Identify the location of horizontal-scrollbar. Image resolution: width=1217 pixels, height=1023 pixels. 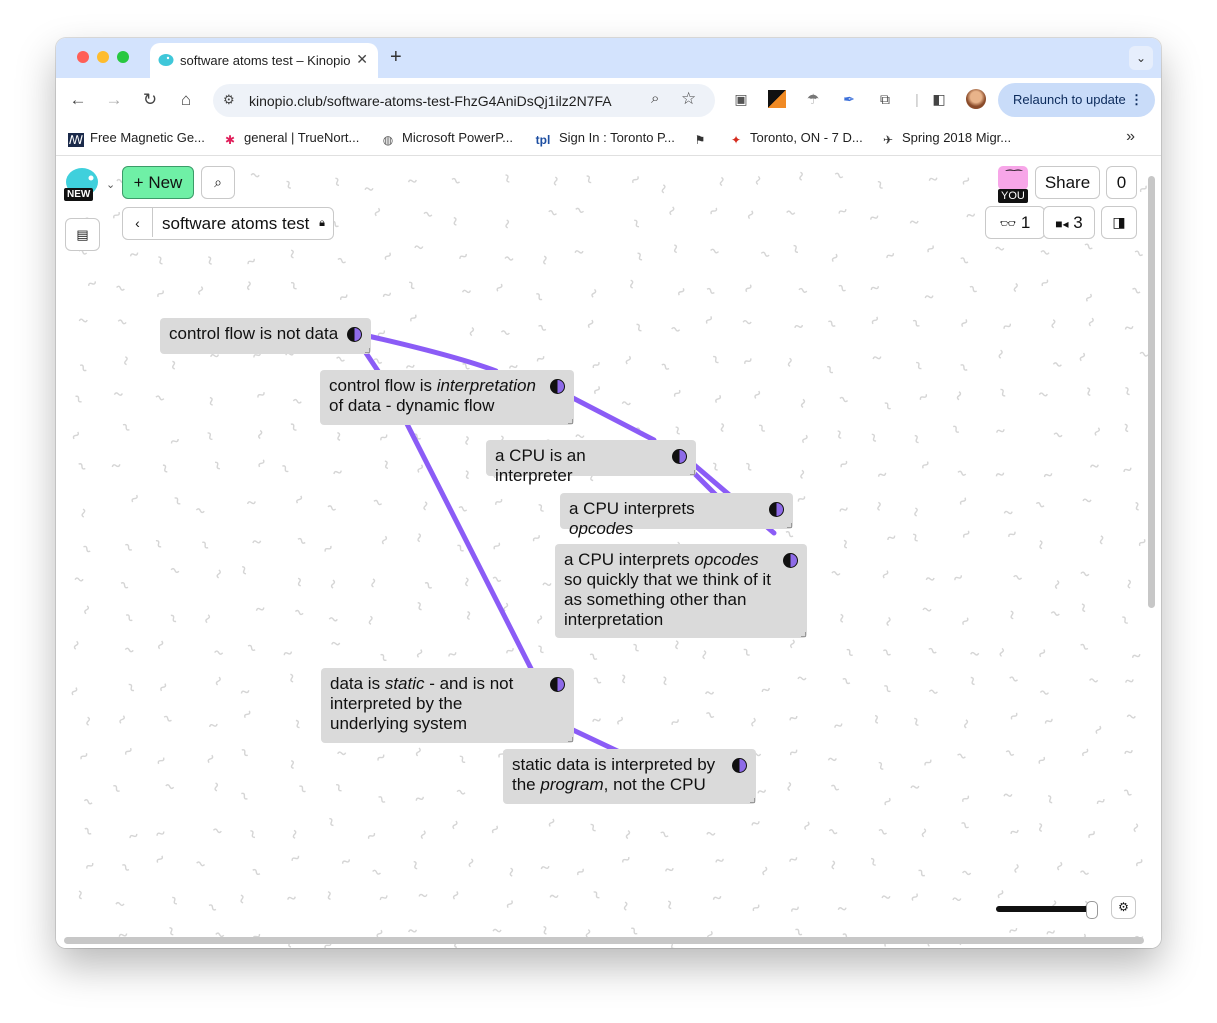
(604, 940).